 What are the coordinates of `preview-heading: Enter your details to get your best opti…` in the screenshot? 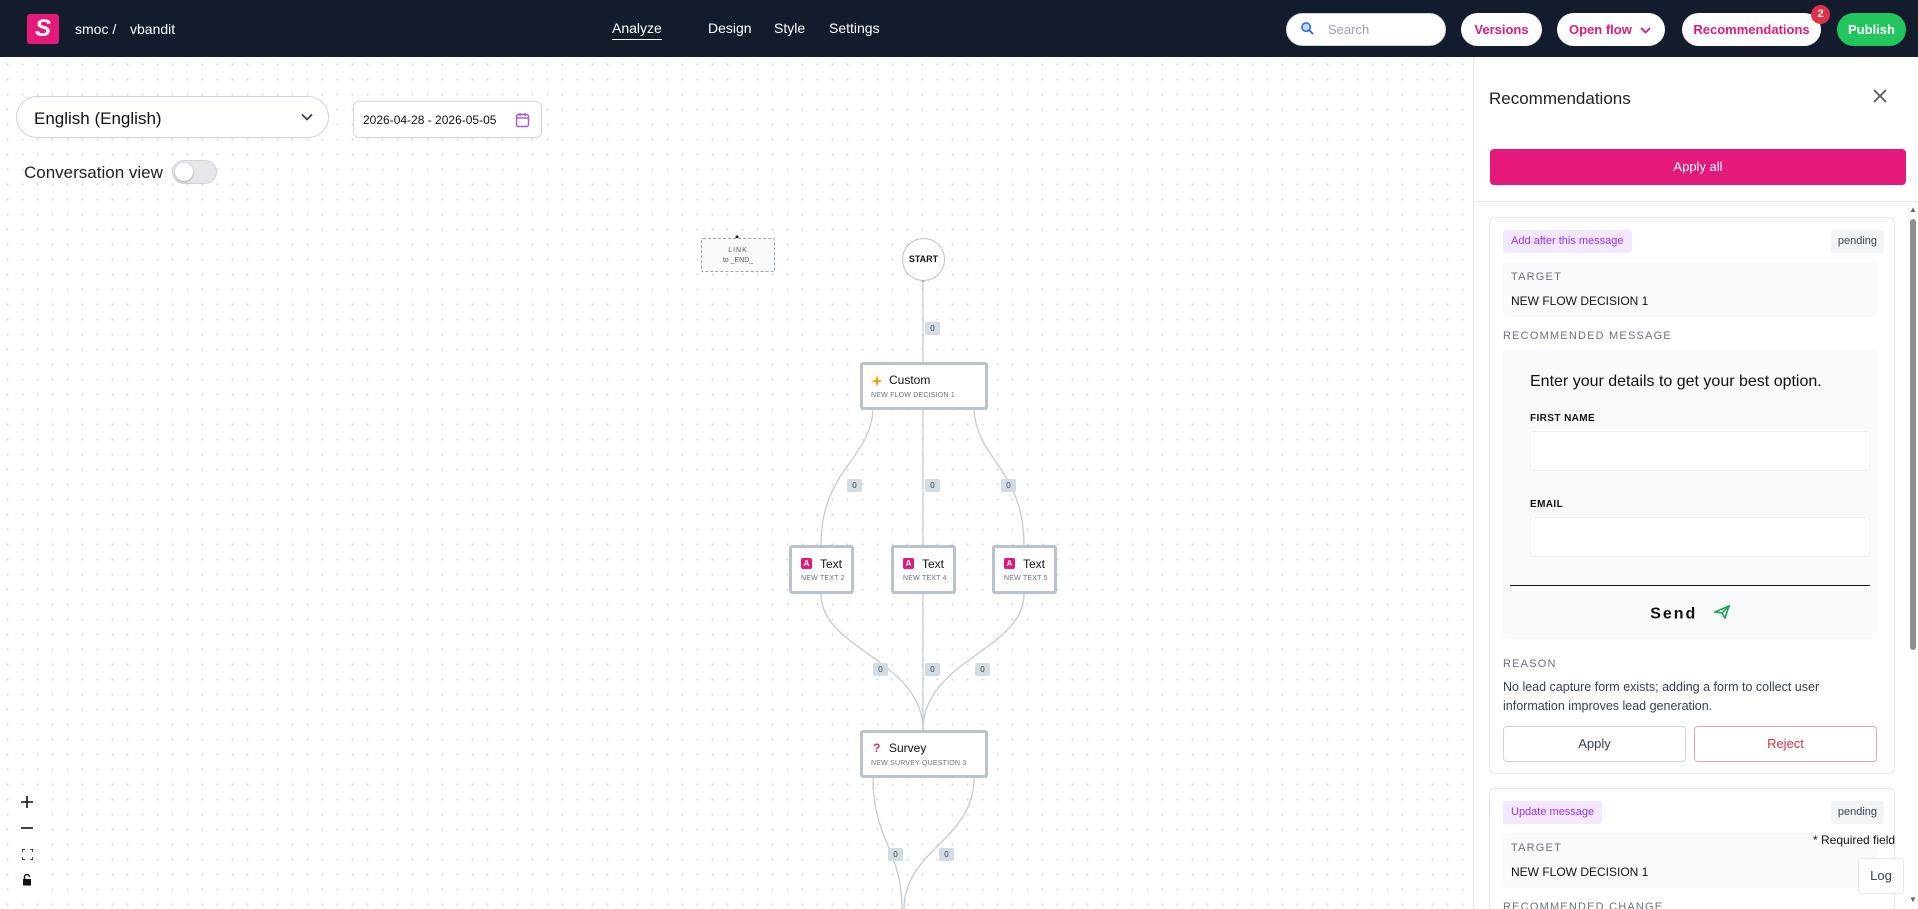 It's located at (1676, 381).